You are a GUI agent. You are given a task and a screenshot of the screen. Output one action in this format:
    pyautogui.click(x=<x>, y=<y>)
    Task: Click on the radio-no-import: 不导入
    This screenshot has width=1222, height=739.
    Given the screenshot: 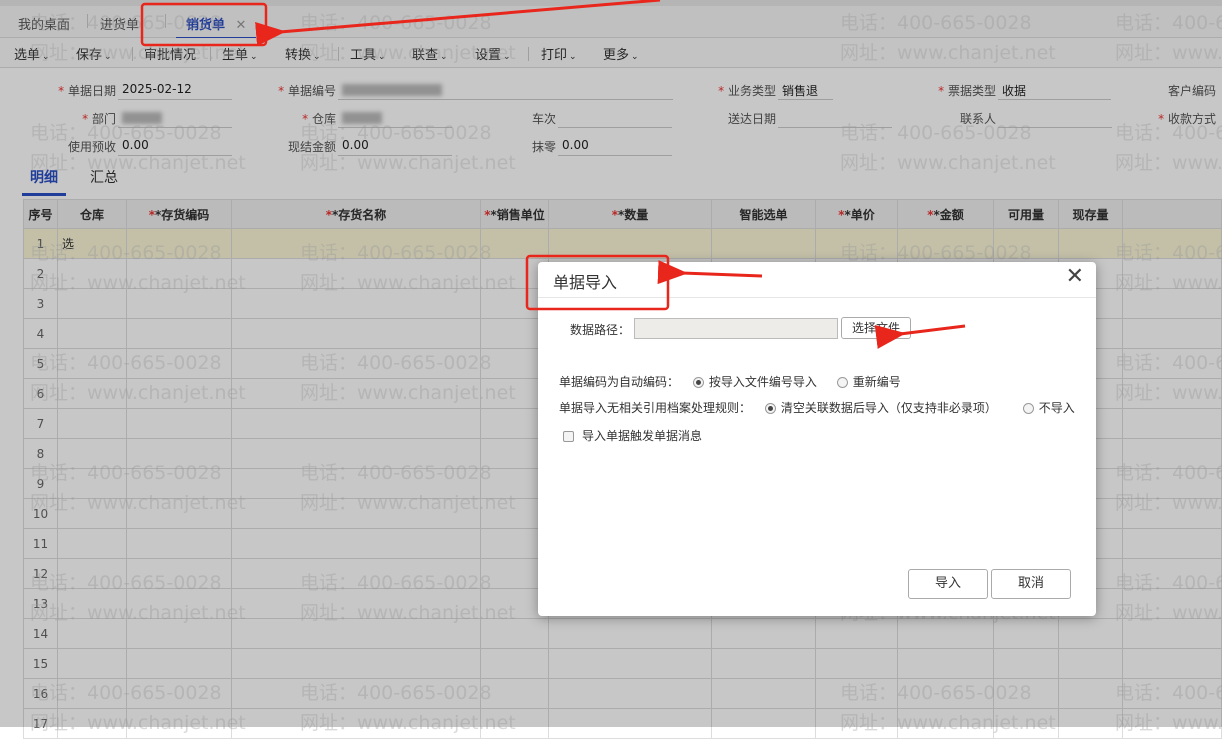 What is the action you would take?
    pyautogui.click(x=1048, y=408)
    